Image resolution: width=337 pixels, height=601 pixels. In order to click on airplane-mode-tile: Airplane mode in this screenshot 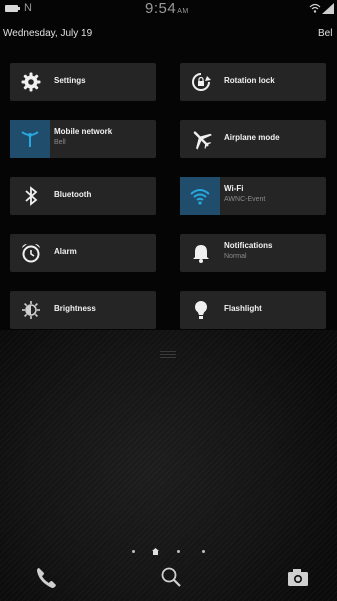, I will do `click(253, 139)`.